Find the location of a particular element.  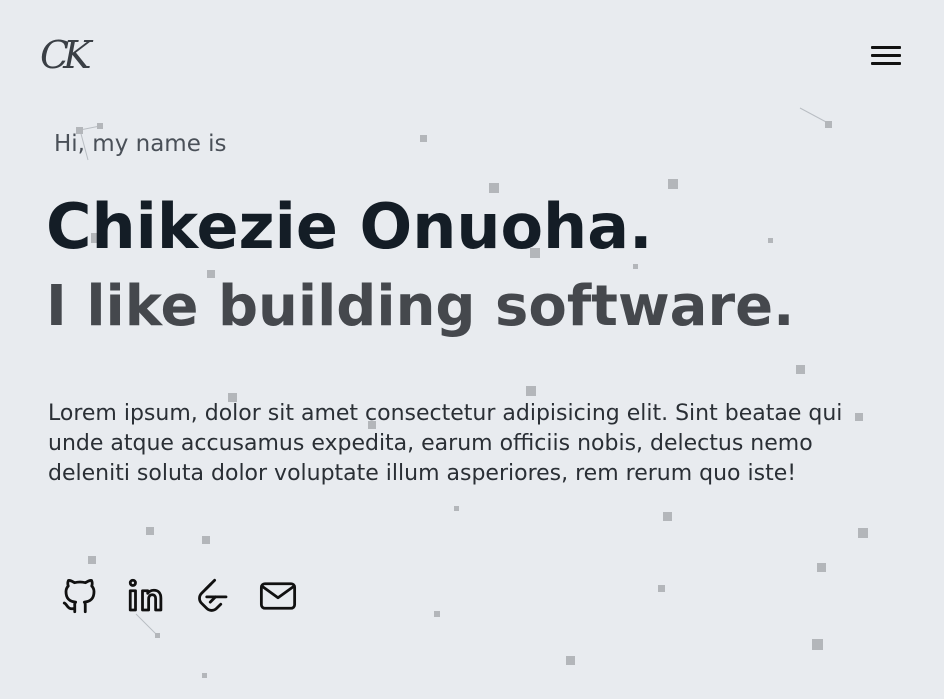

hamburger-menu-icon is located at coordinates (886, 56).